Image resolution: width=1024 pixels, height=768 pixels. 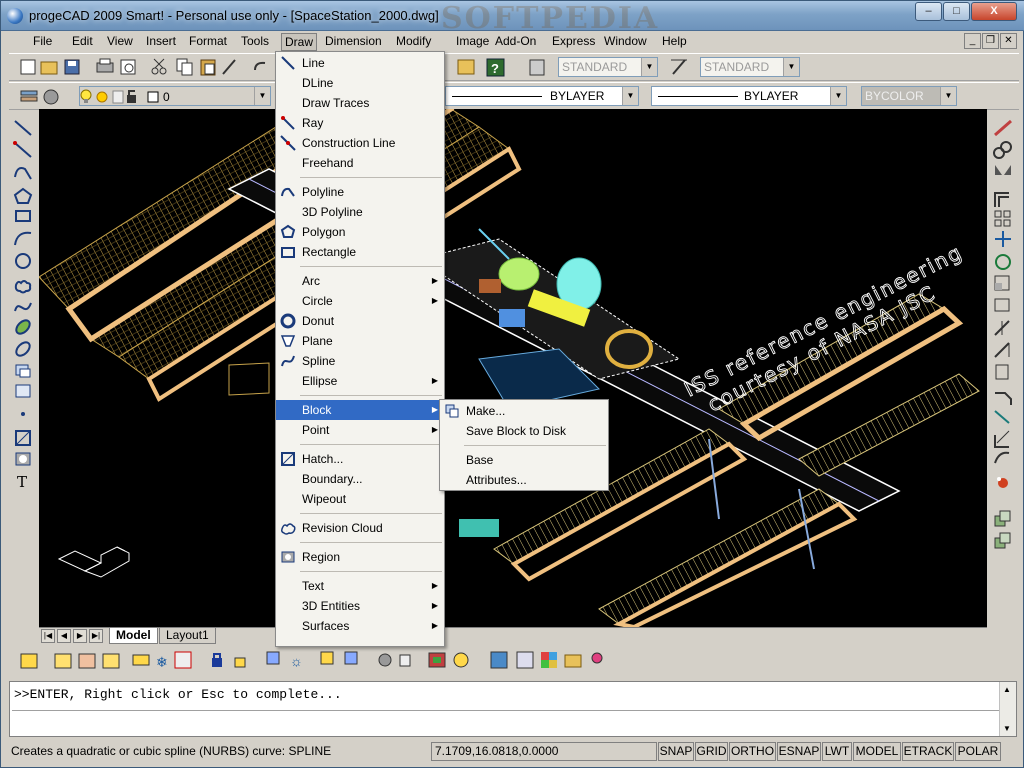 What do you see at coordinates (360, 586) in the screenshot?
I see `menu-item-text: Text ▶` at bounding box center [360, 586].